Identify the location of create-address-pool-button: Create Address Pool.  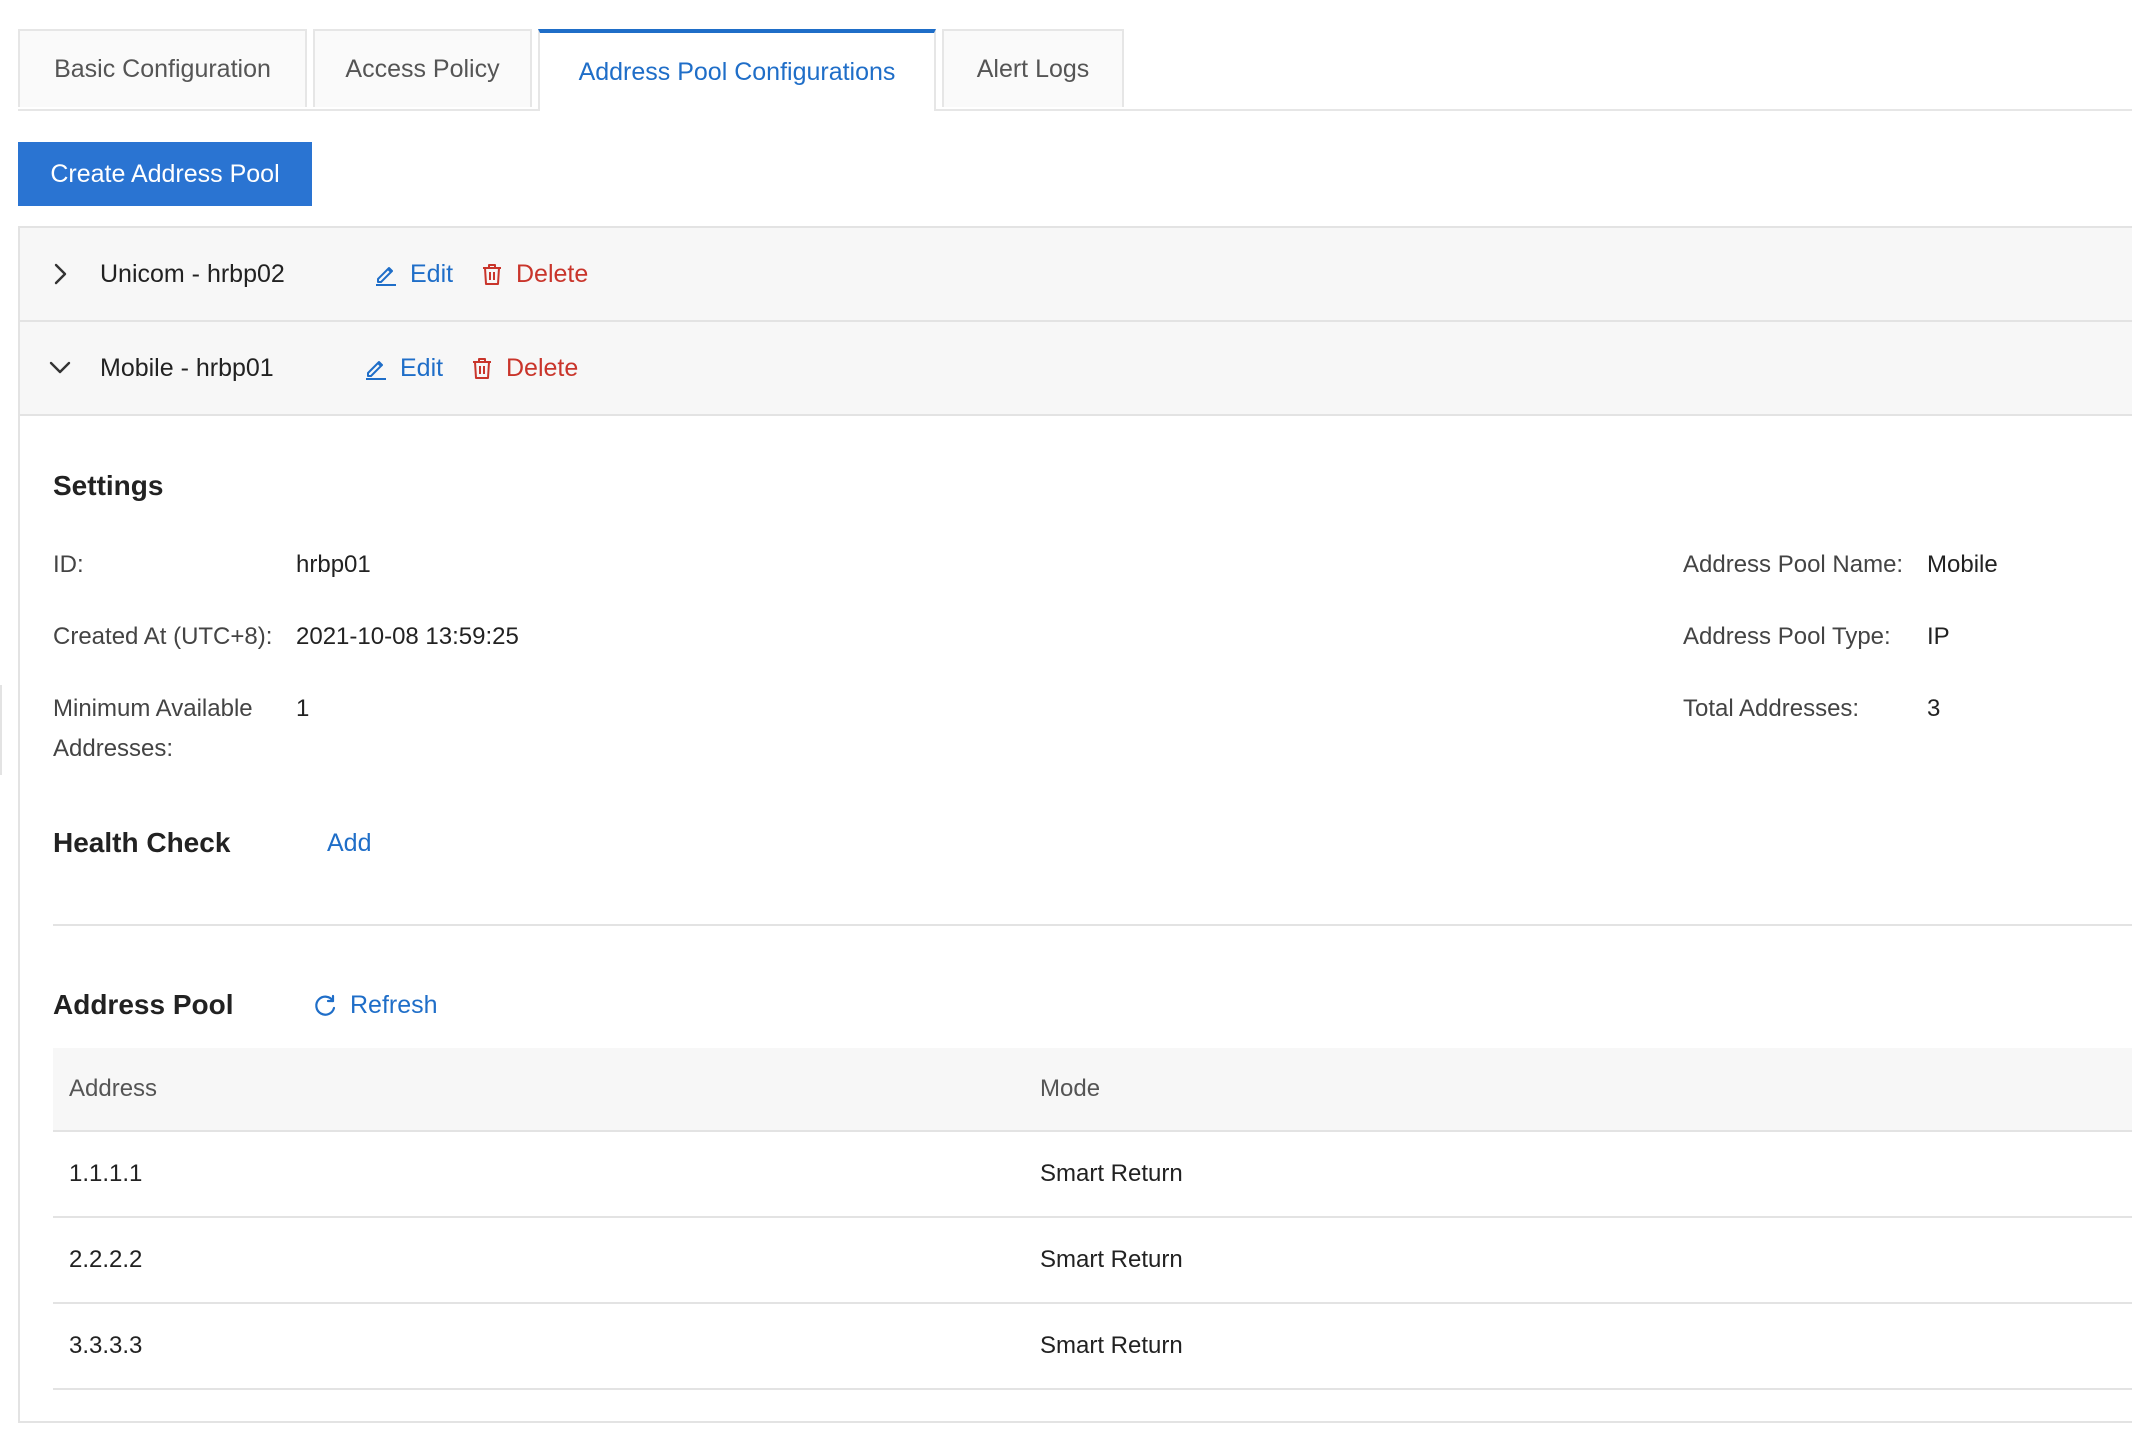
(165, 174).